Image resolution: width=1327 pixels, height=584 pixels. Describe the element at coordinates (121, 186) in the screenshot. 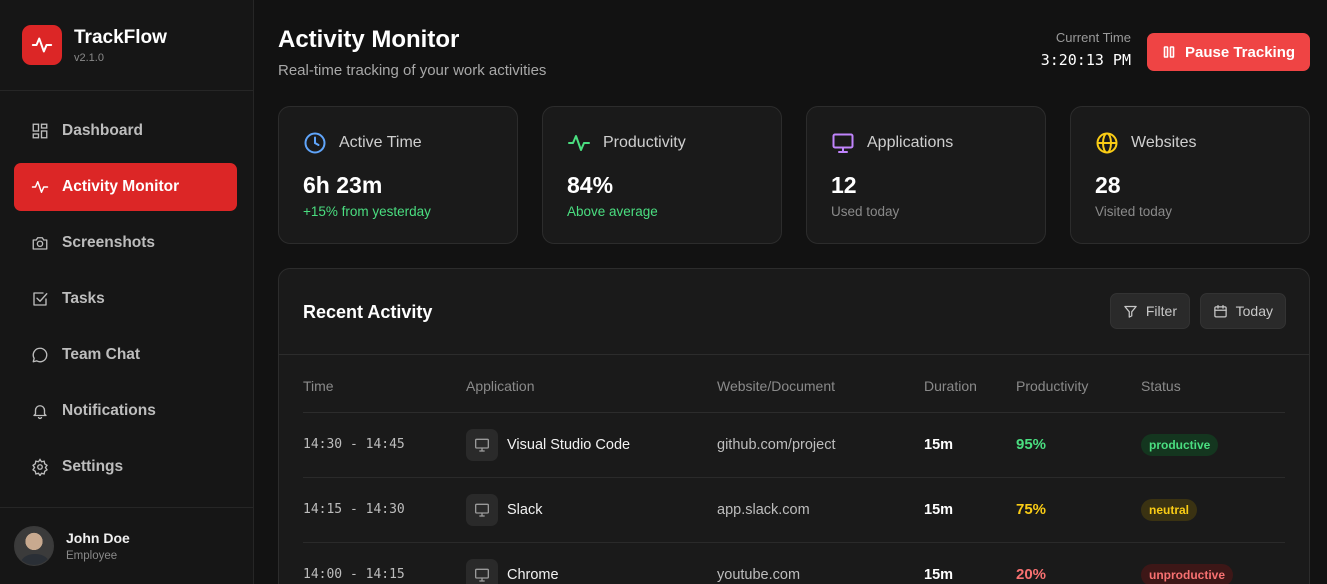

I see `sidebar-item-label: Activity Monitor` at that location.